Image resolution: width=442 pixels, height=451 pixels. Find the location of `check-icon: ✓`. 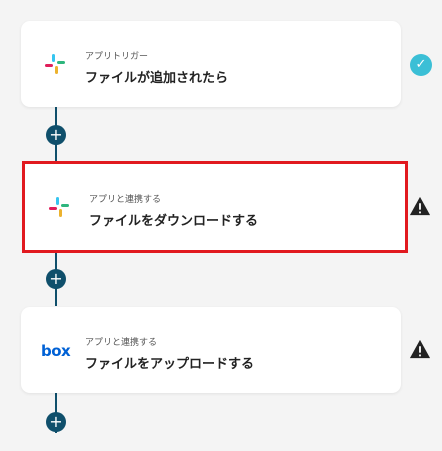

check-icon: ✓ is located at coordinates (421, 65).